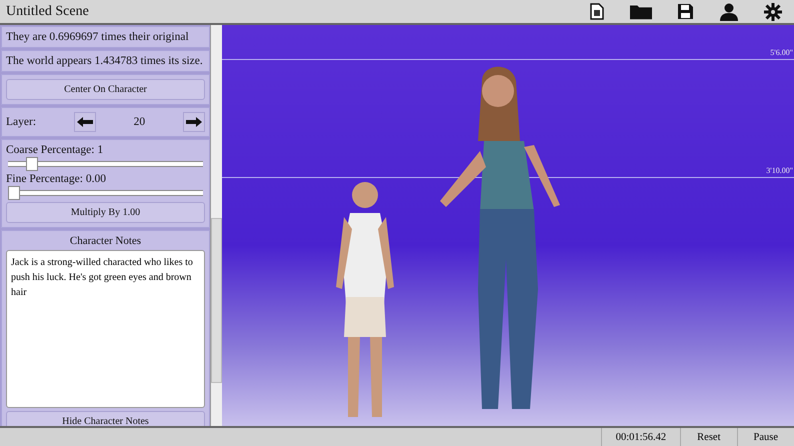 The image size is (794, 446). Describe the element at coordinates (97, 37) in the screenshot. I see `scale-text: They are 0.6969697 times their original` at that location.